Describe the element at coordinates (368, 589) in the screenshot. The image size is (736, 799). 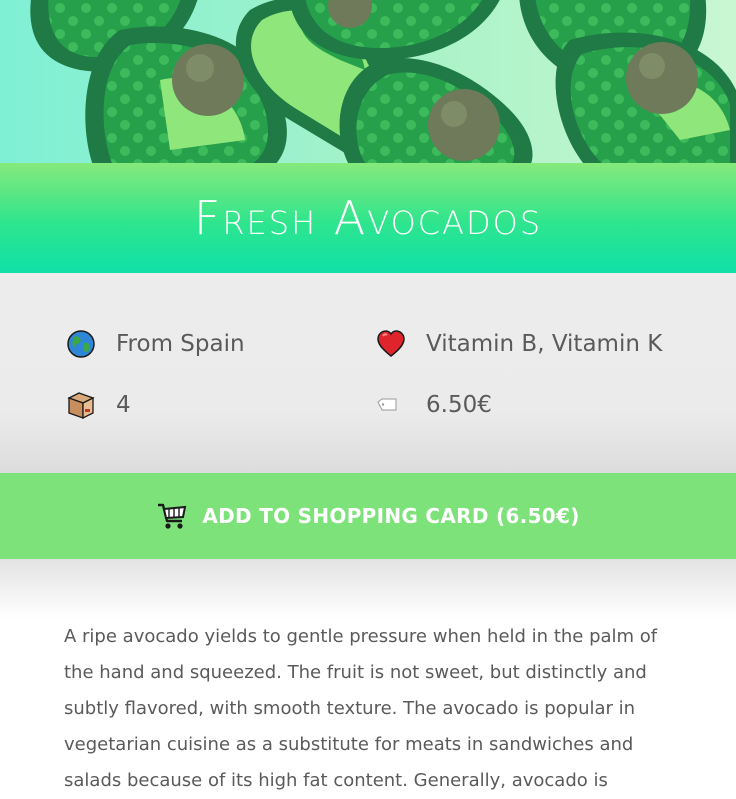
I see `section-divider` at that location.